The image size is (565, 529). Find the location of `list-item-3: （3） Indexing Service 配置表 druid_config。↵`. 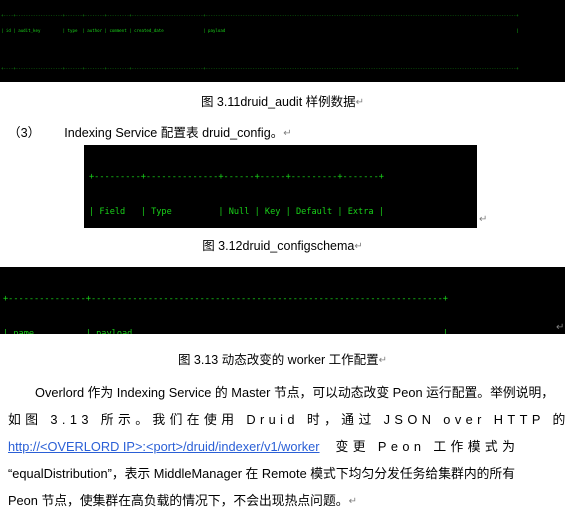

list-item-3: （3） Indexing Service 配置表 druid_config。↵ is located at coordinates (284, 131).